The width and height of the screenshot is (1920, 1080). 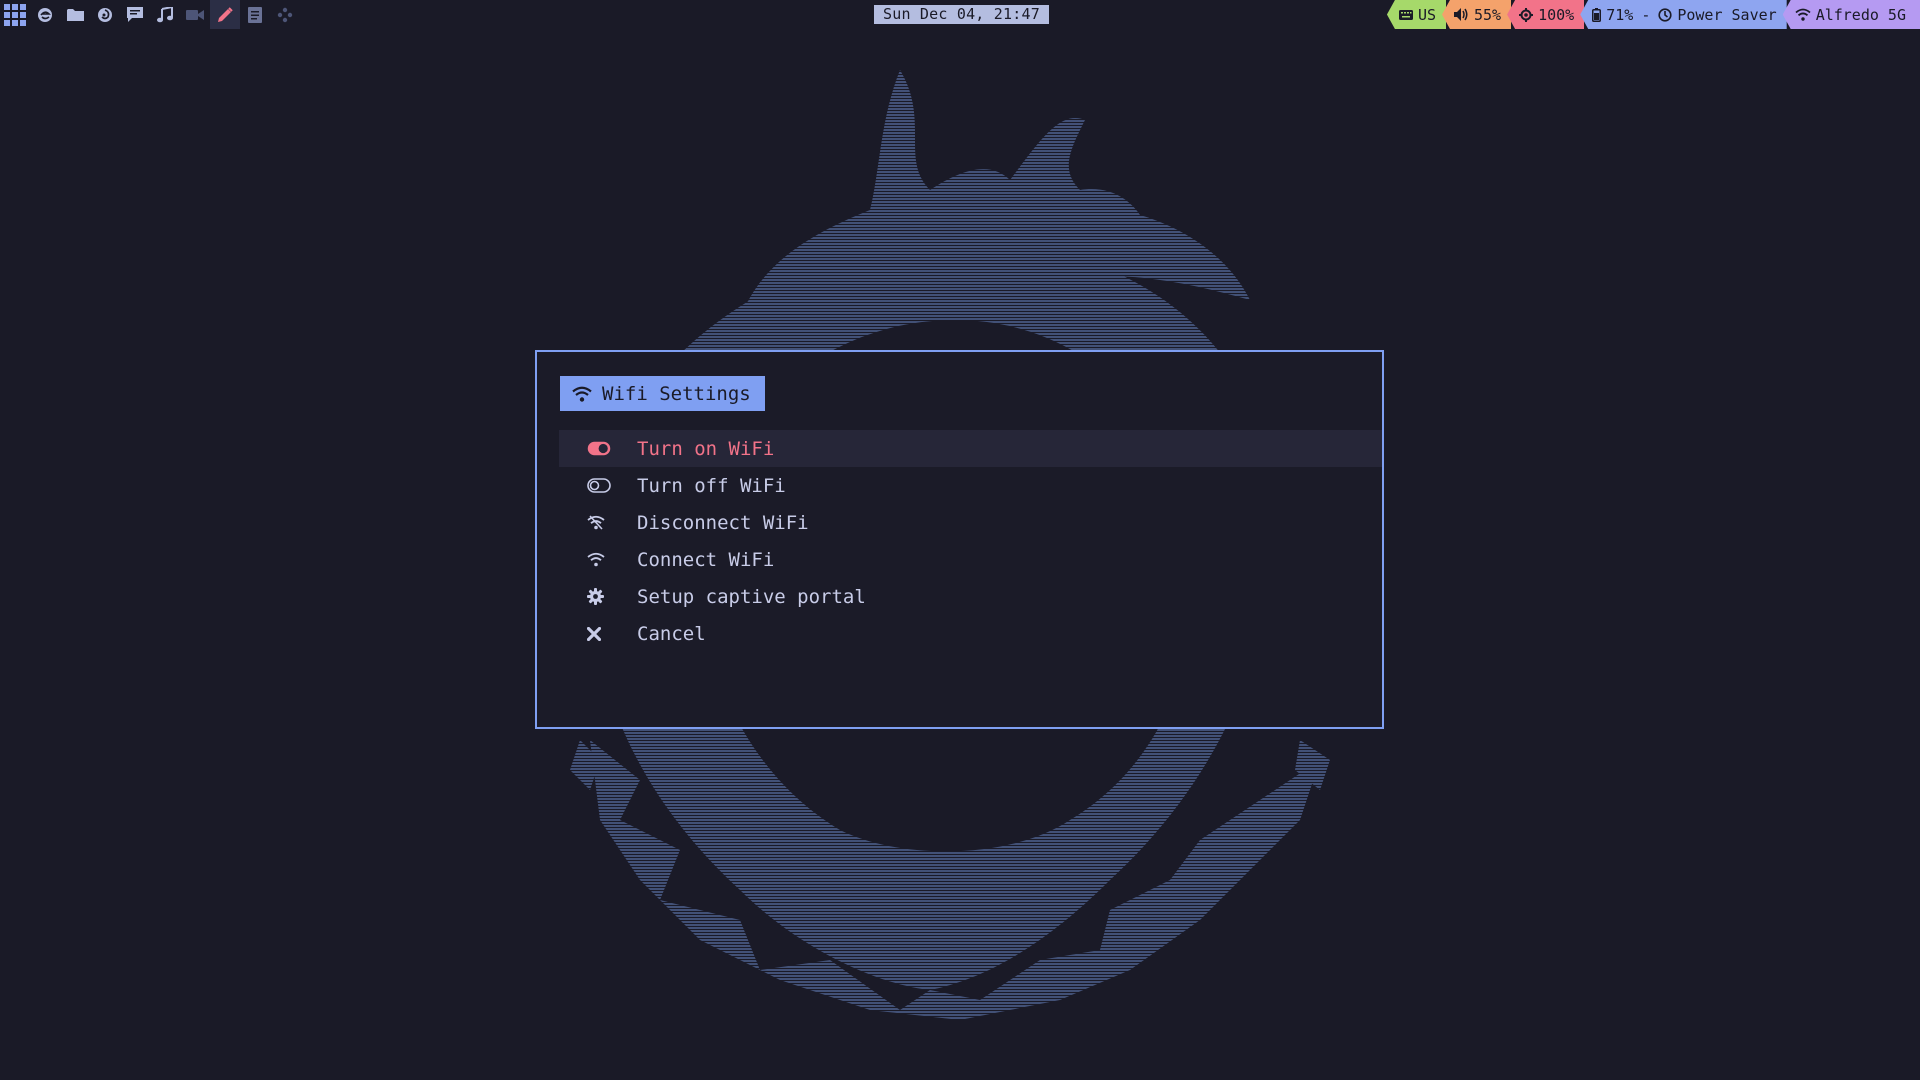 What do you see at coordinates (75, 14) in the screenshot?
I see `folder-icon` at bounding box center [75, 14].